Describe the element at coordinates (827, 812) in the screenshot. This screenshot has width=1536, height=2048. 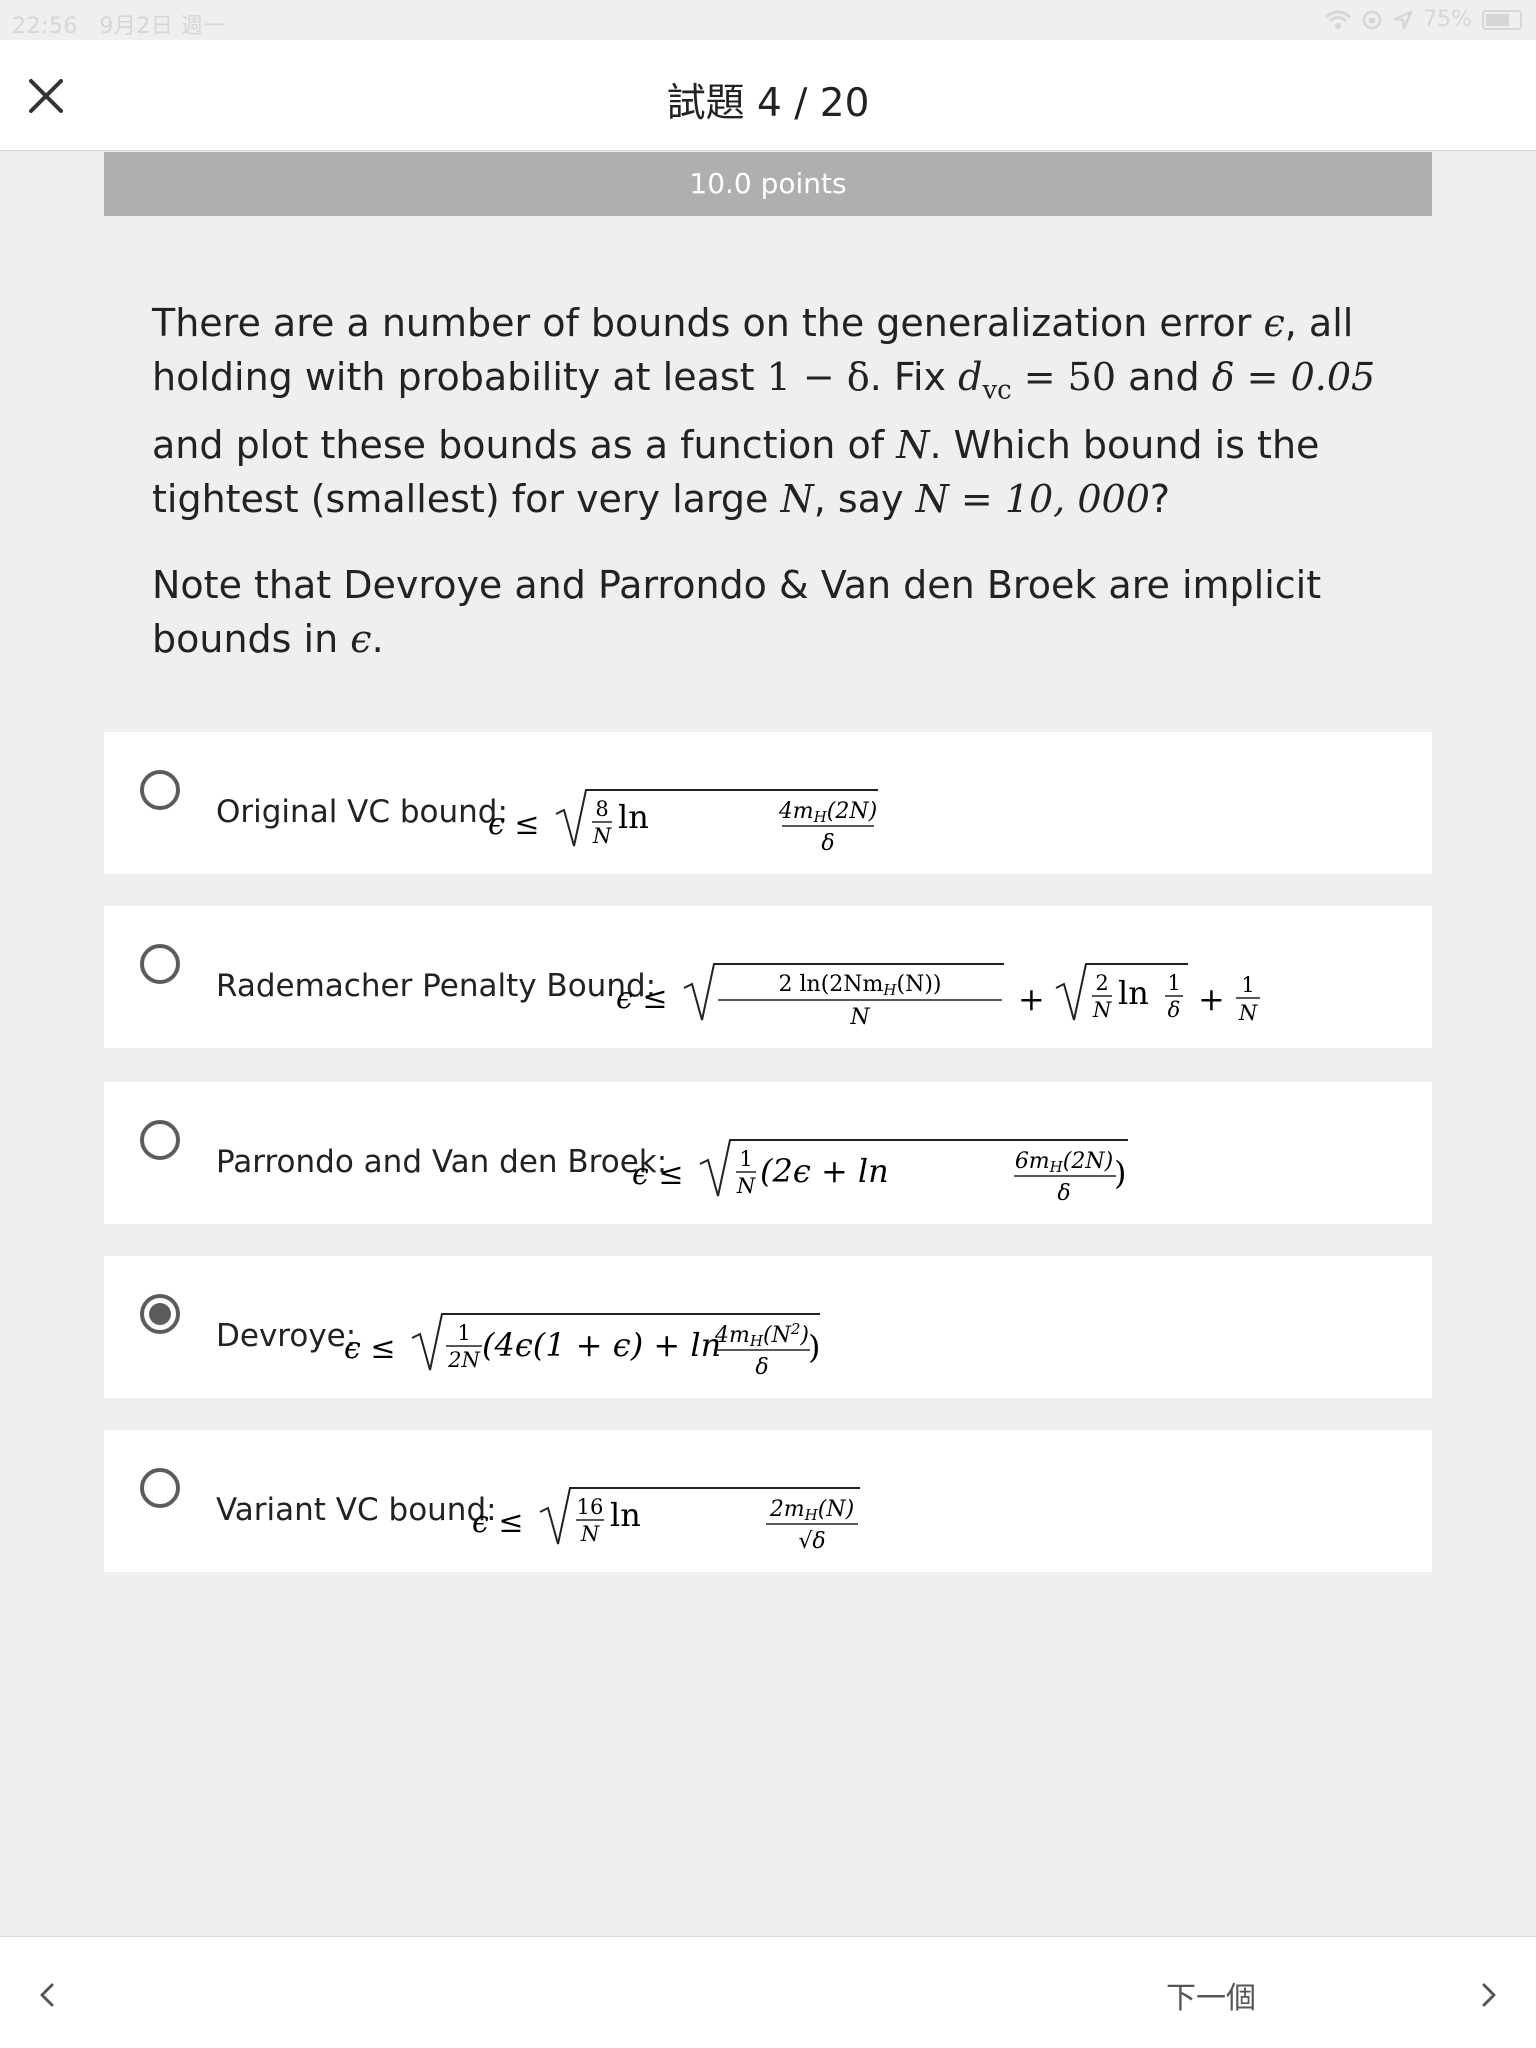
I see `svg-text: 4mH(2N)` at that location.